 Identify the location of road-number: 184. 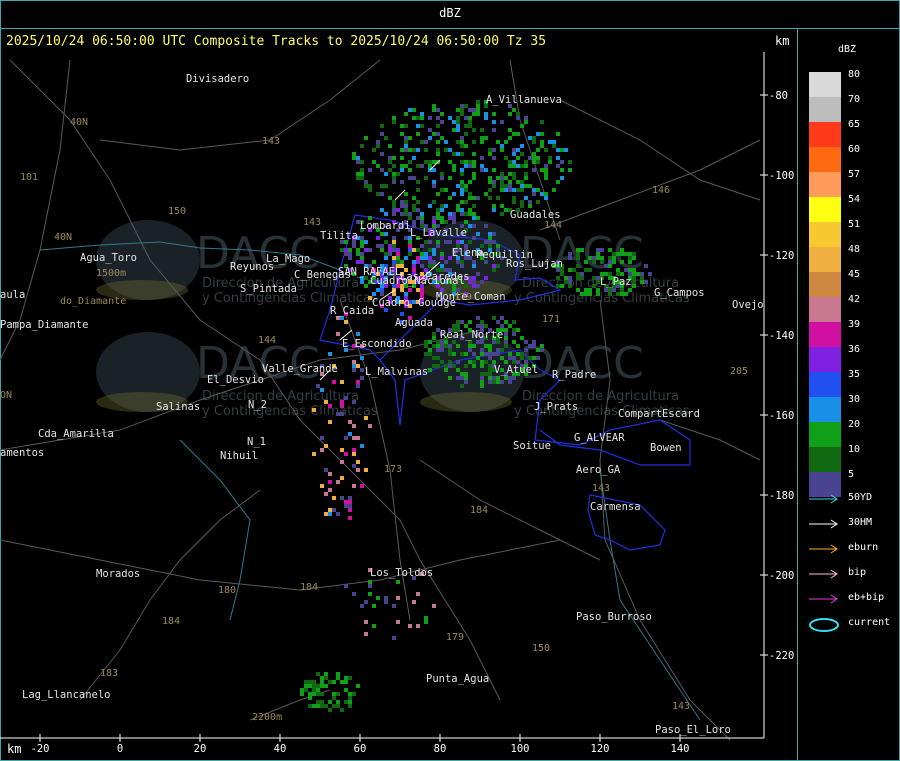
(171, 621).